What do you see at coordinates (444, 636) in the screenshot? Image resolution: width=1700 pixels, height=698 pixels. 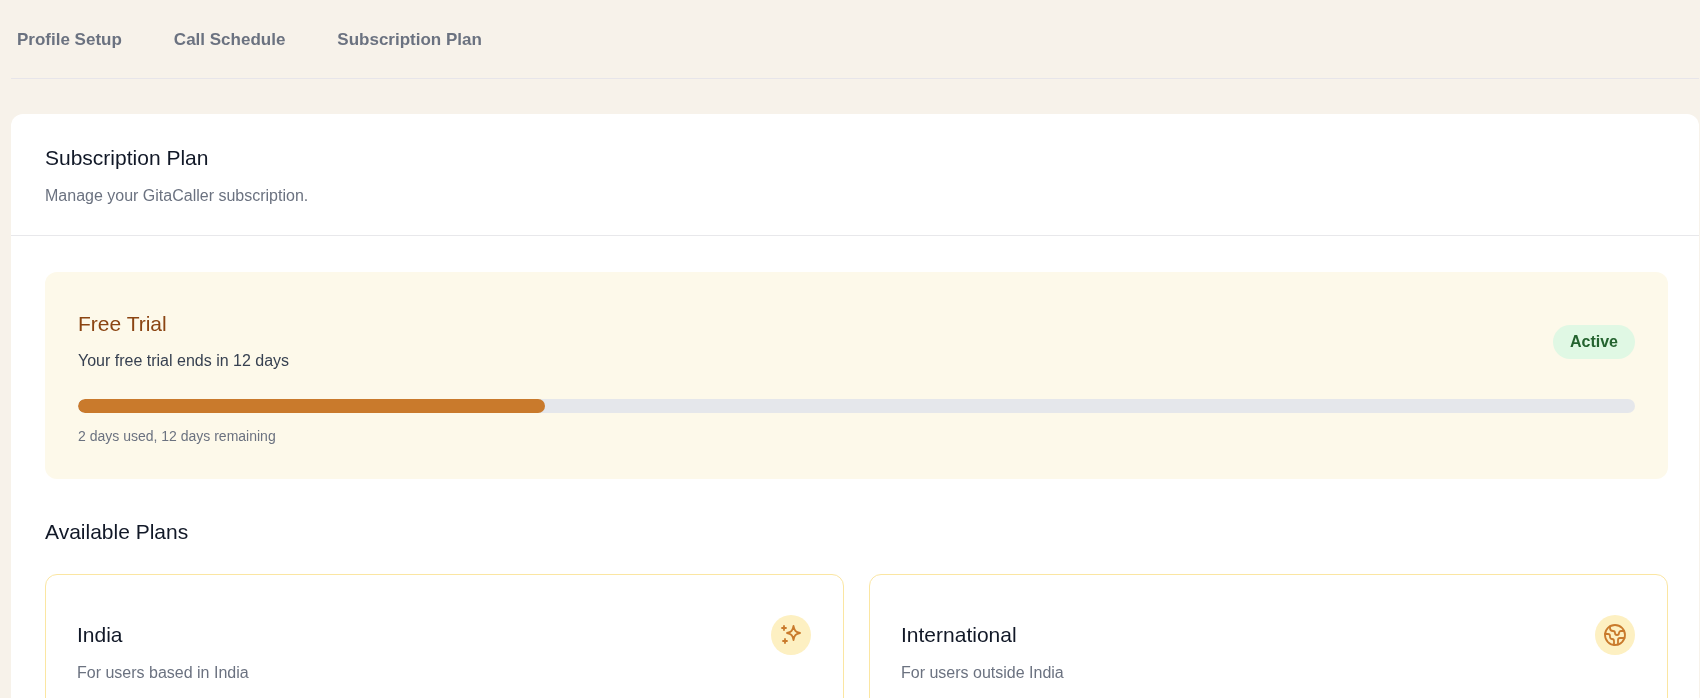 I see `plan-card: India For users based in India` at bounding box center [444, 636].